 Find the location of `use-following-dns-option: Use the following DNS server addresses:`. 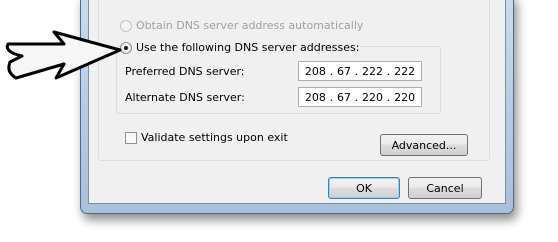

use-following-dns-option: Use the following DNS server addresses: is located at coordinates (241, 47).